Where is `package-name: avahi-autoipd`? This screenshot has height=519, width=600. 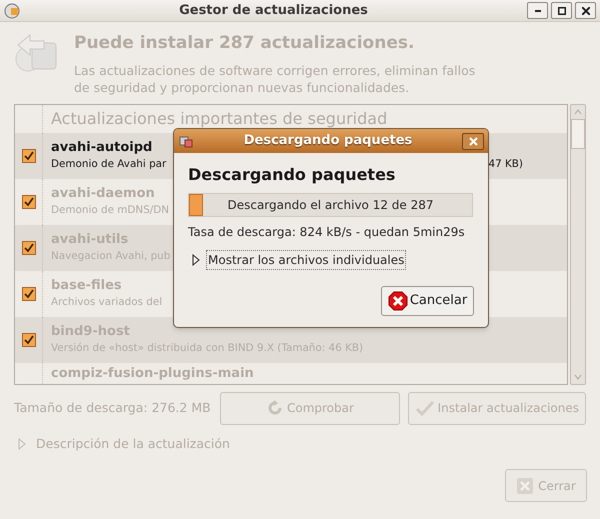
package-name: avahi-autoipd is located at coordinates (101, 147).